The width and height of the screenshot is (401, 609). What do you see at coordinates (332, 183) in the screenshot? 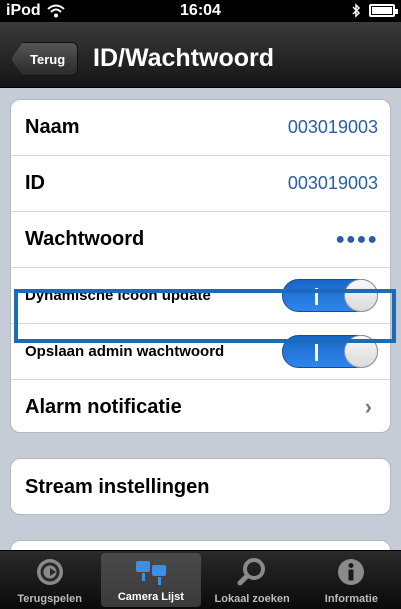
I see `id-value: 003019003` at bounding box center [332, 183].